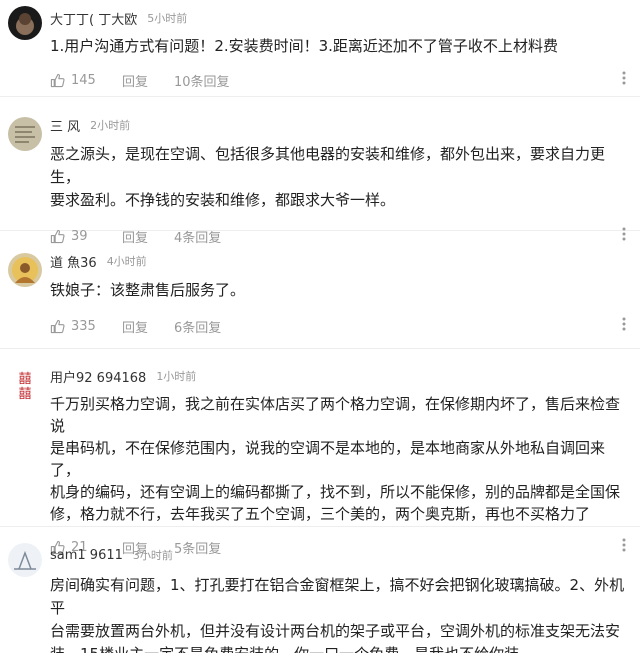 Image resolution: width=640 pixels, height=653 pixels. Describe the element at coordinates (148, 290) in the screenshot. I see `comment-text: 铁娘子：该整肃售后服务了。` at that location.